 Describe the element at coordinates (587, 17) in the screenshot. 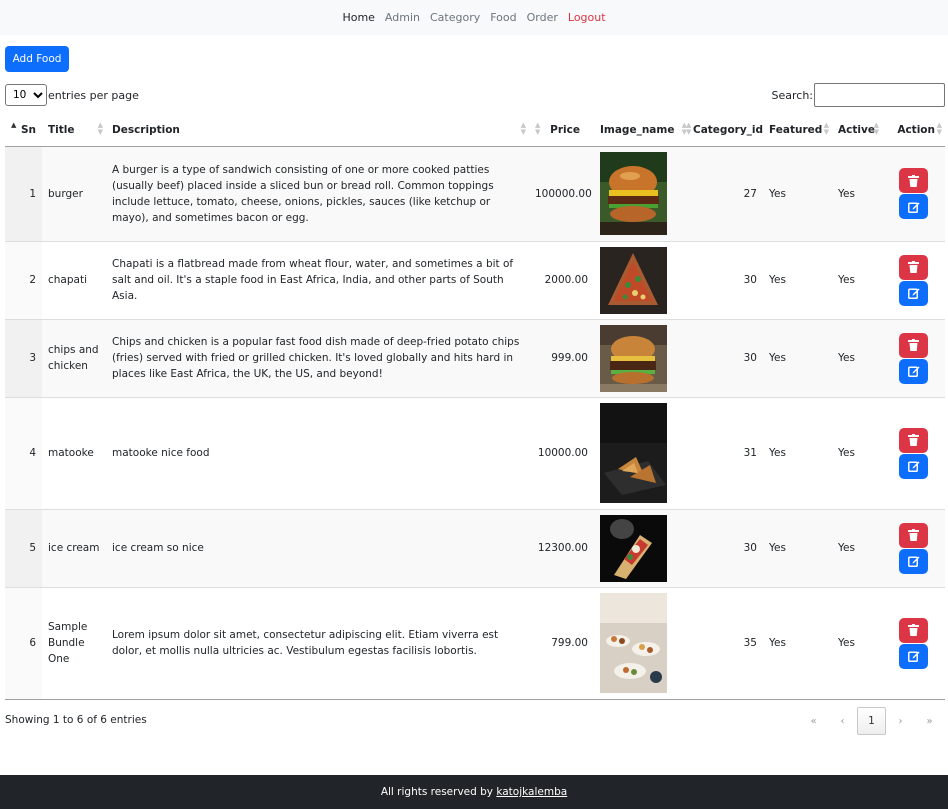

I see `nav-logout: Logout` at that location.